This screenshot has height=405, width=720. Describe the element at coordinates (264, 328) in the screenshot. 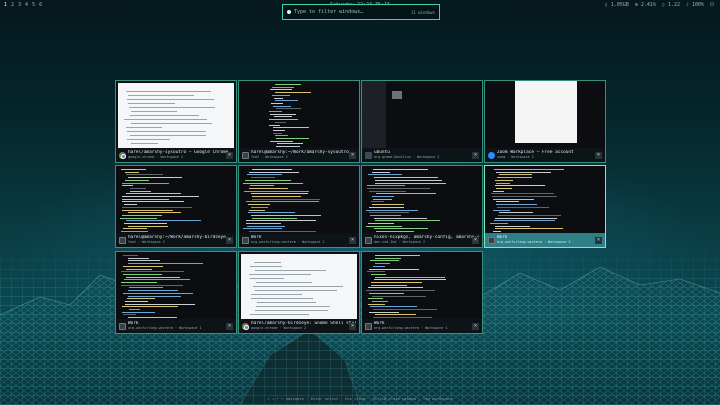

I see `window-app-id: google-chrome` at that location.